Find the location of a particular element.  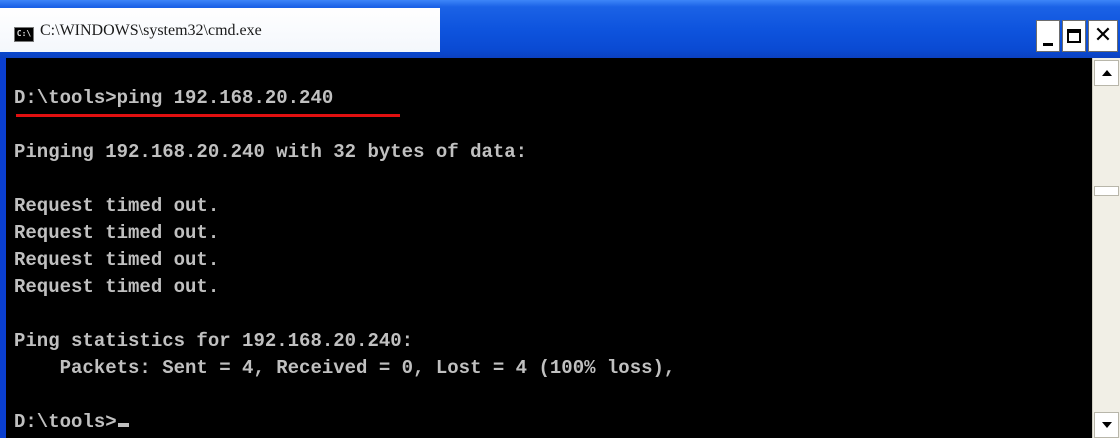

cmd-app-icon: C:\ is located at coordinates (24, 34).